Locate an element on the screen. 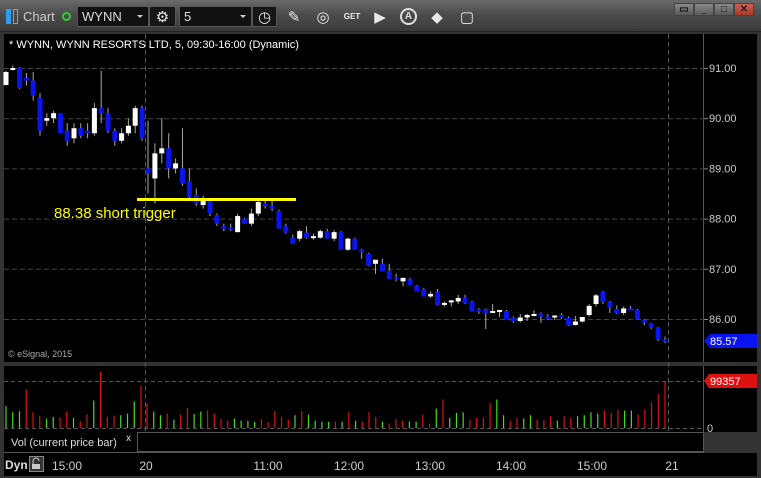  toolbar: Chart WYNN ⚙ 5 ◷ ✎ ◎ GET ▶ A ◆ ▢ ▭ _ □ ✕ is located at coordinates (380, 16).